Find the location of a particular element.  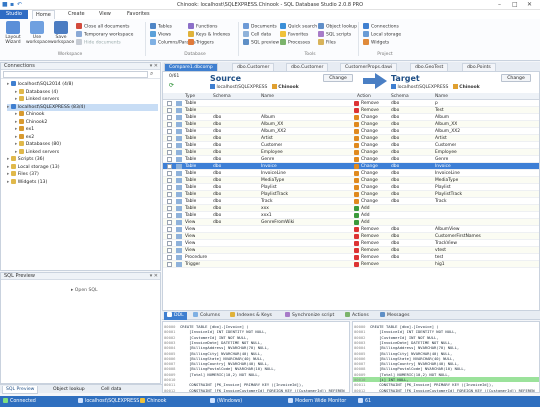

col-action: Action is located at coordinates (364, 96).